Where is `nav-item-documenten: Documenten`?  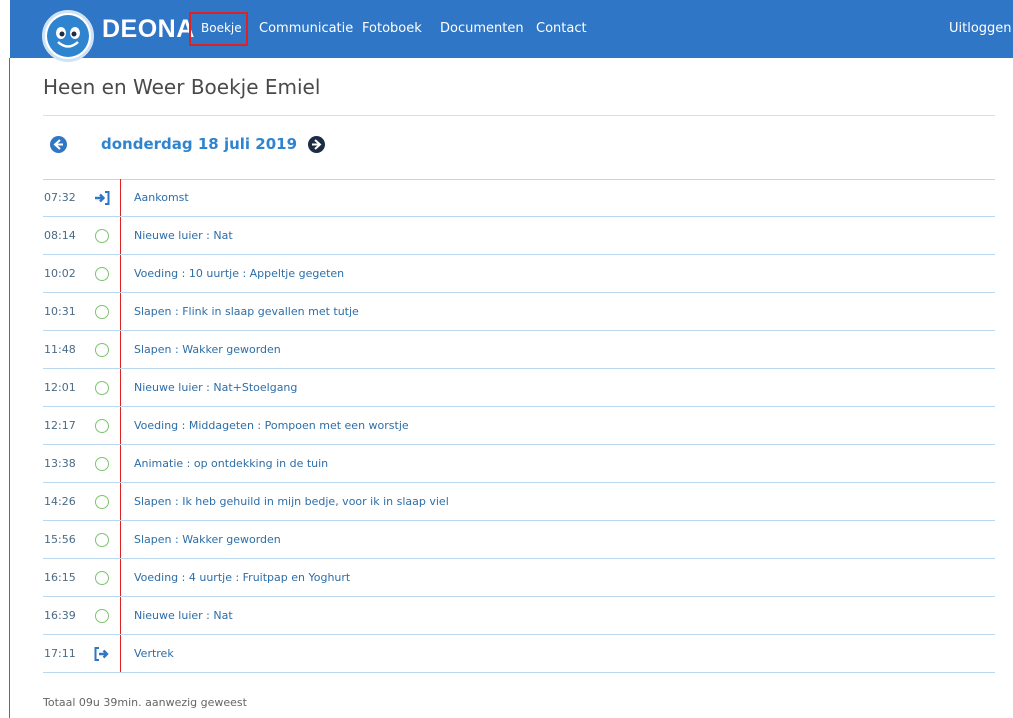
nav-item-documenten: Documenten is located at coordinates (482, 28).